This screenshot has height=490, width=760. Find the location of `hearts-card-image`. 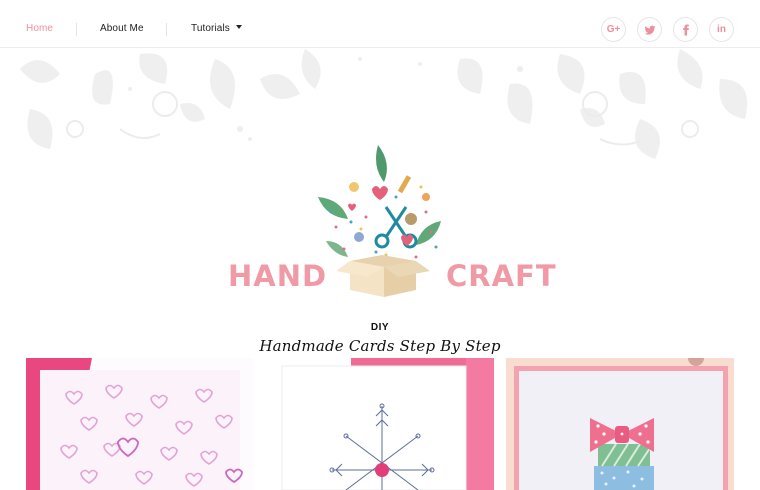

hearts-card-image is located at coordinates (140, 424).